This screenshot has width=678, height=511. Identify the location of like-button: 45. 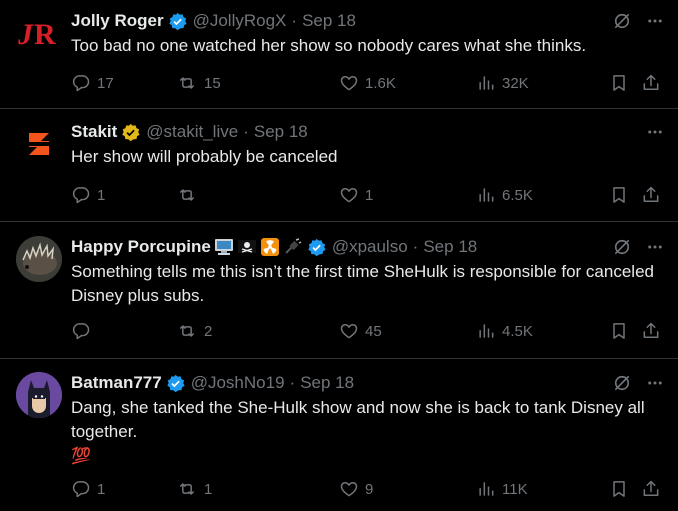
(360, 331).